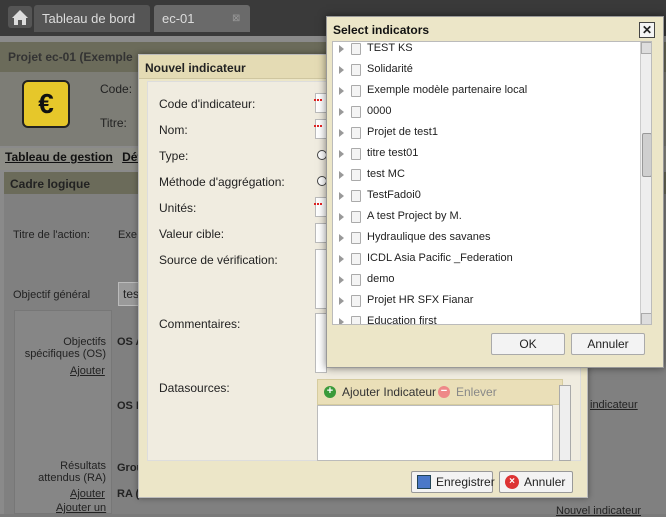 The width and height of the screenshot is (666, 517). Describe the element at coordinates (608, 344) in the screenshot. I see `select-cancel-button: Annuler` at that location.